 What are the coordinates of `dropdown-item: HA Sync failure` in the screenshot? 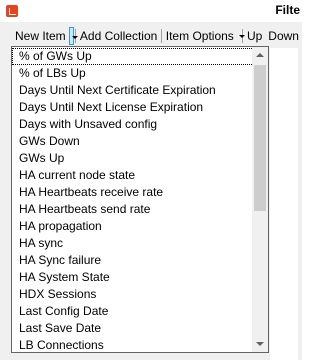 It's located at (140, 260).